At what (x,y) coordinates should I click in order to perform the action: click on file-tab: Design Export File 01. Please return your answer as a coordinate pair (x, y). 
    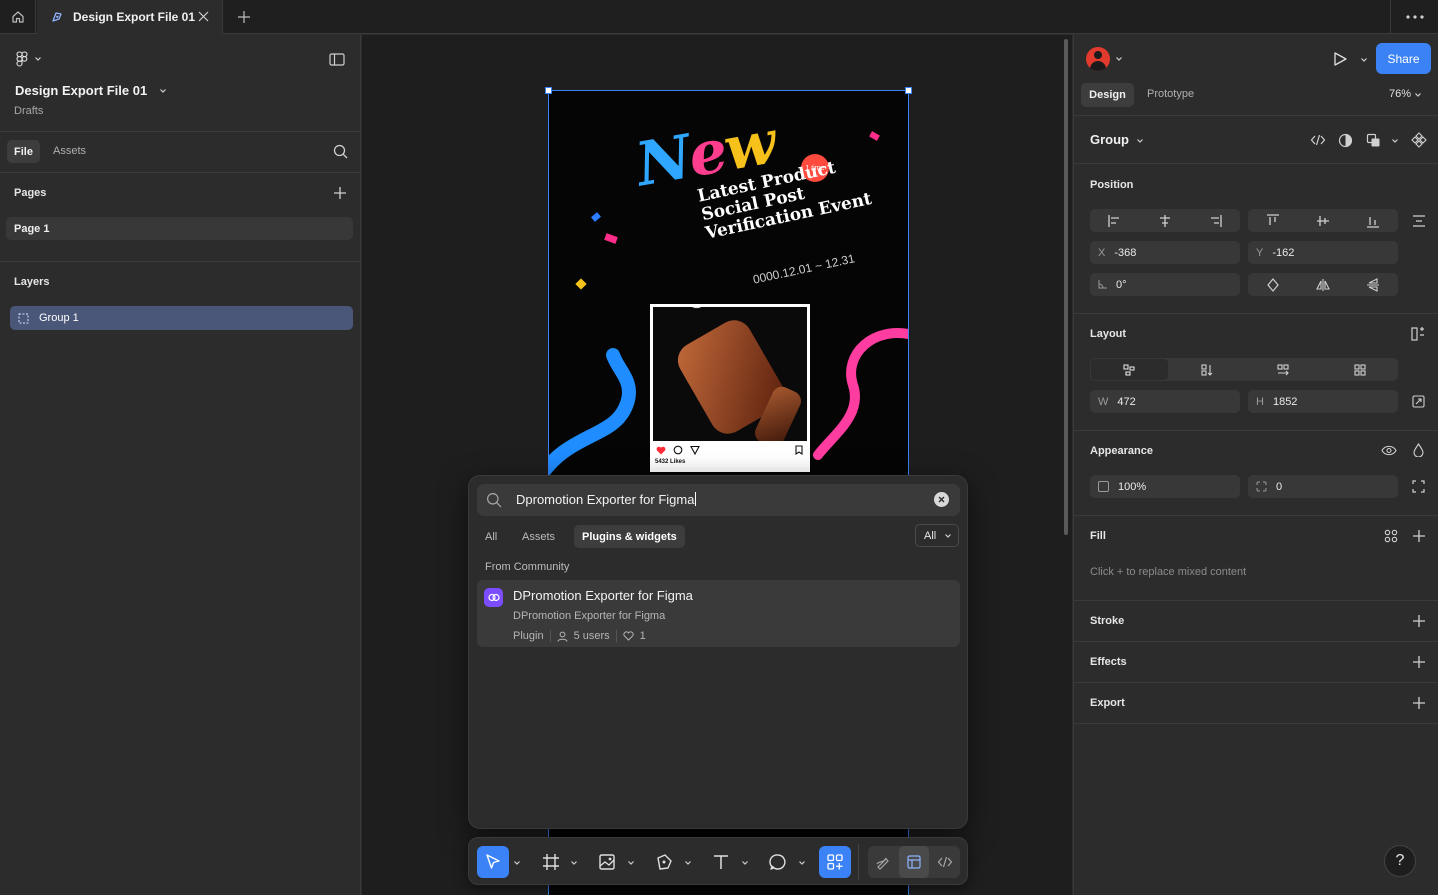
    Looking at the image, I should click on (130, 17).